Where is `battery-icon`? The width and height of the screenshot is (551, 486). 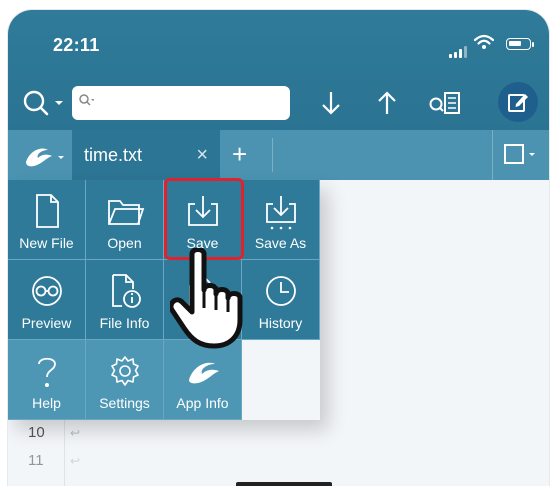 battery-icon is located at coordinates (520, 44).